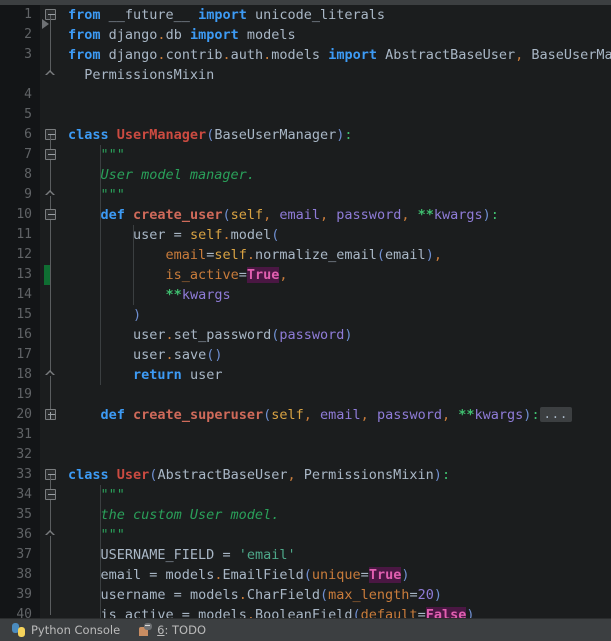  Describe the element at coordinates (336, 555) in the screenshot. I see `code-line: USERNAME_FIELD = 'email'` at that location.